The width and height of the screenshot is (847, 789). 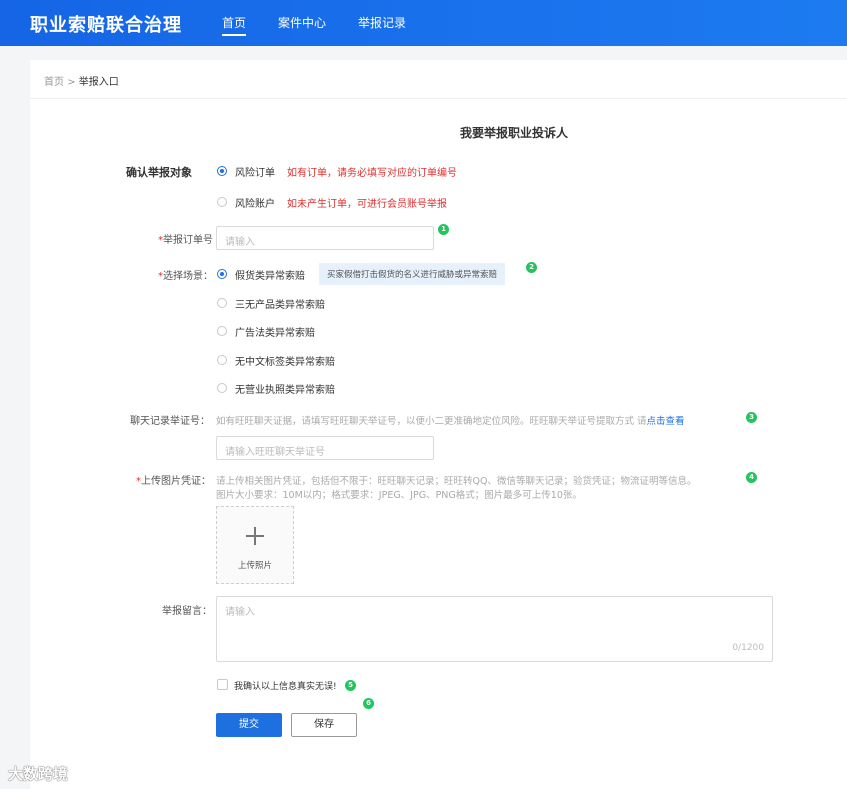 I want to click on radio-risk-order, so click(x=222, y=171).